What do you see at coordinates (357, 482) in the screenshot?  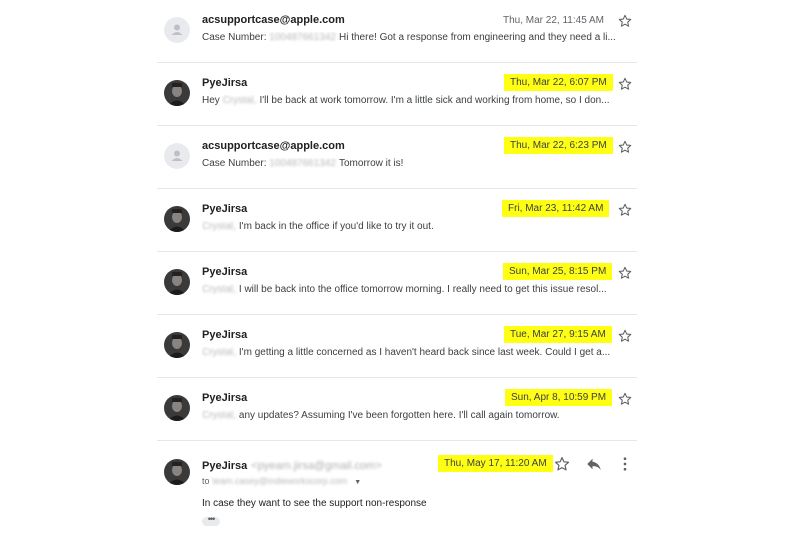 I see `chevron-down-icon: ▼` at bounding box center [357, 482].